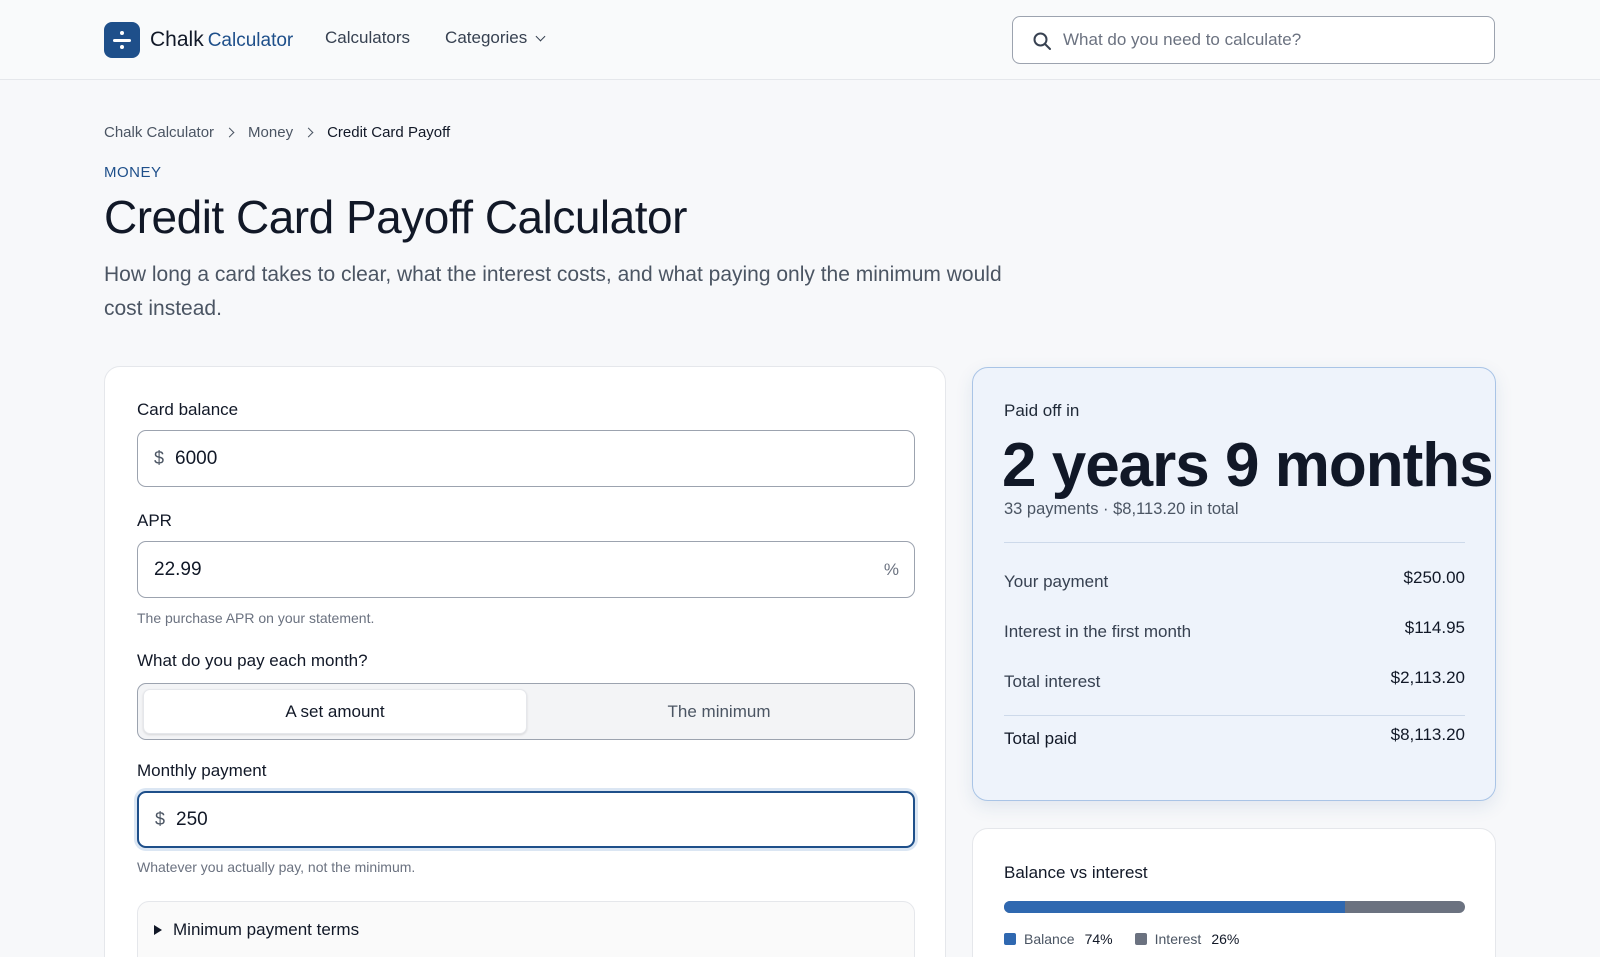 The image size is (1600, 957). Describe the element at coordinates (1434, 627) in the screenshot. I see `result-row-value: $114.95` at that location.